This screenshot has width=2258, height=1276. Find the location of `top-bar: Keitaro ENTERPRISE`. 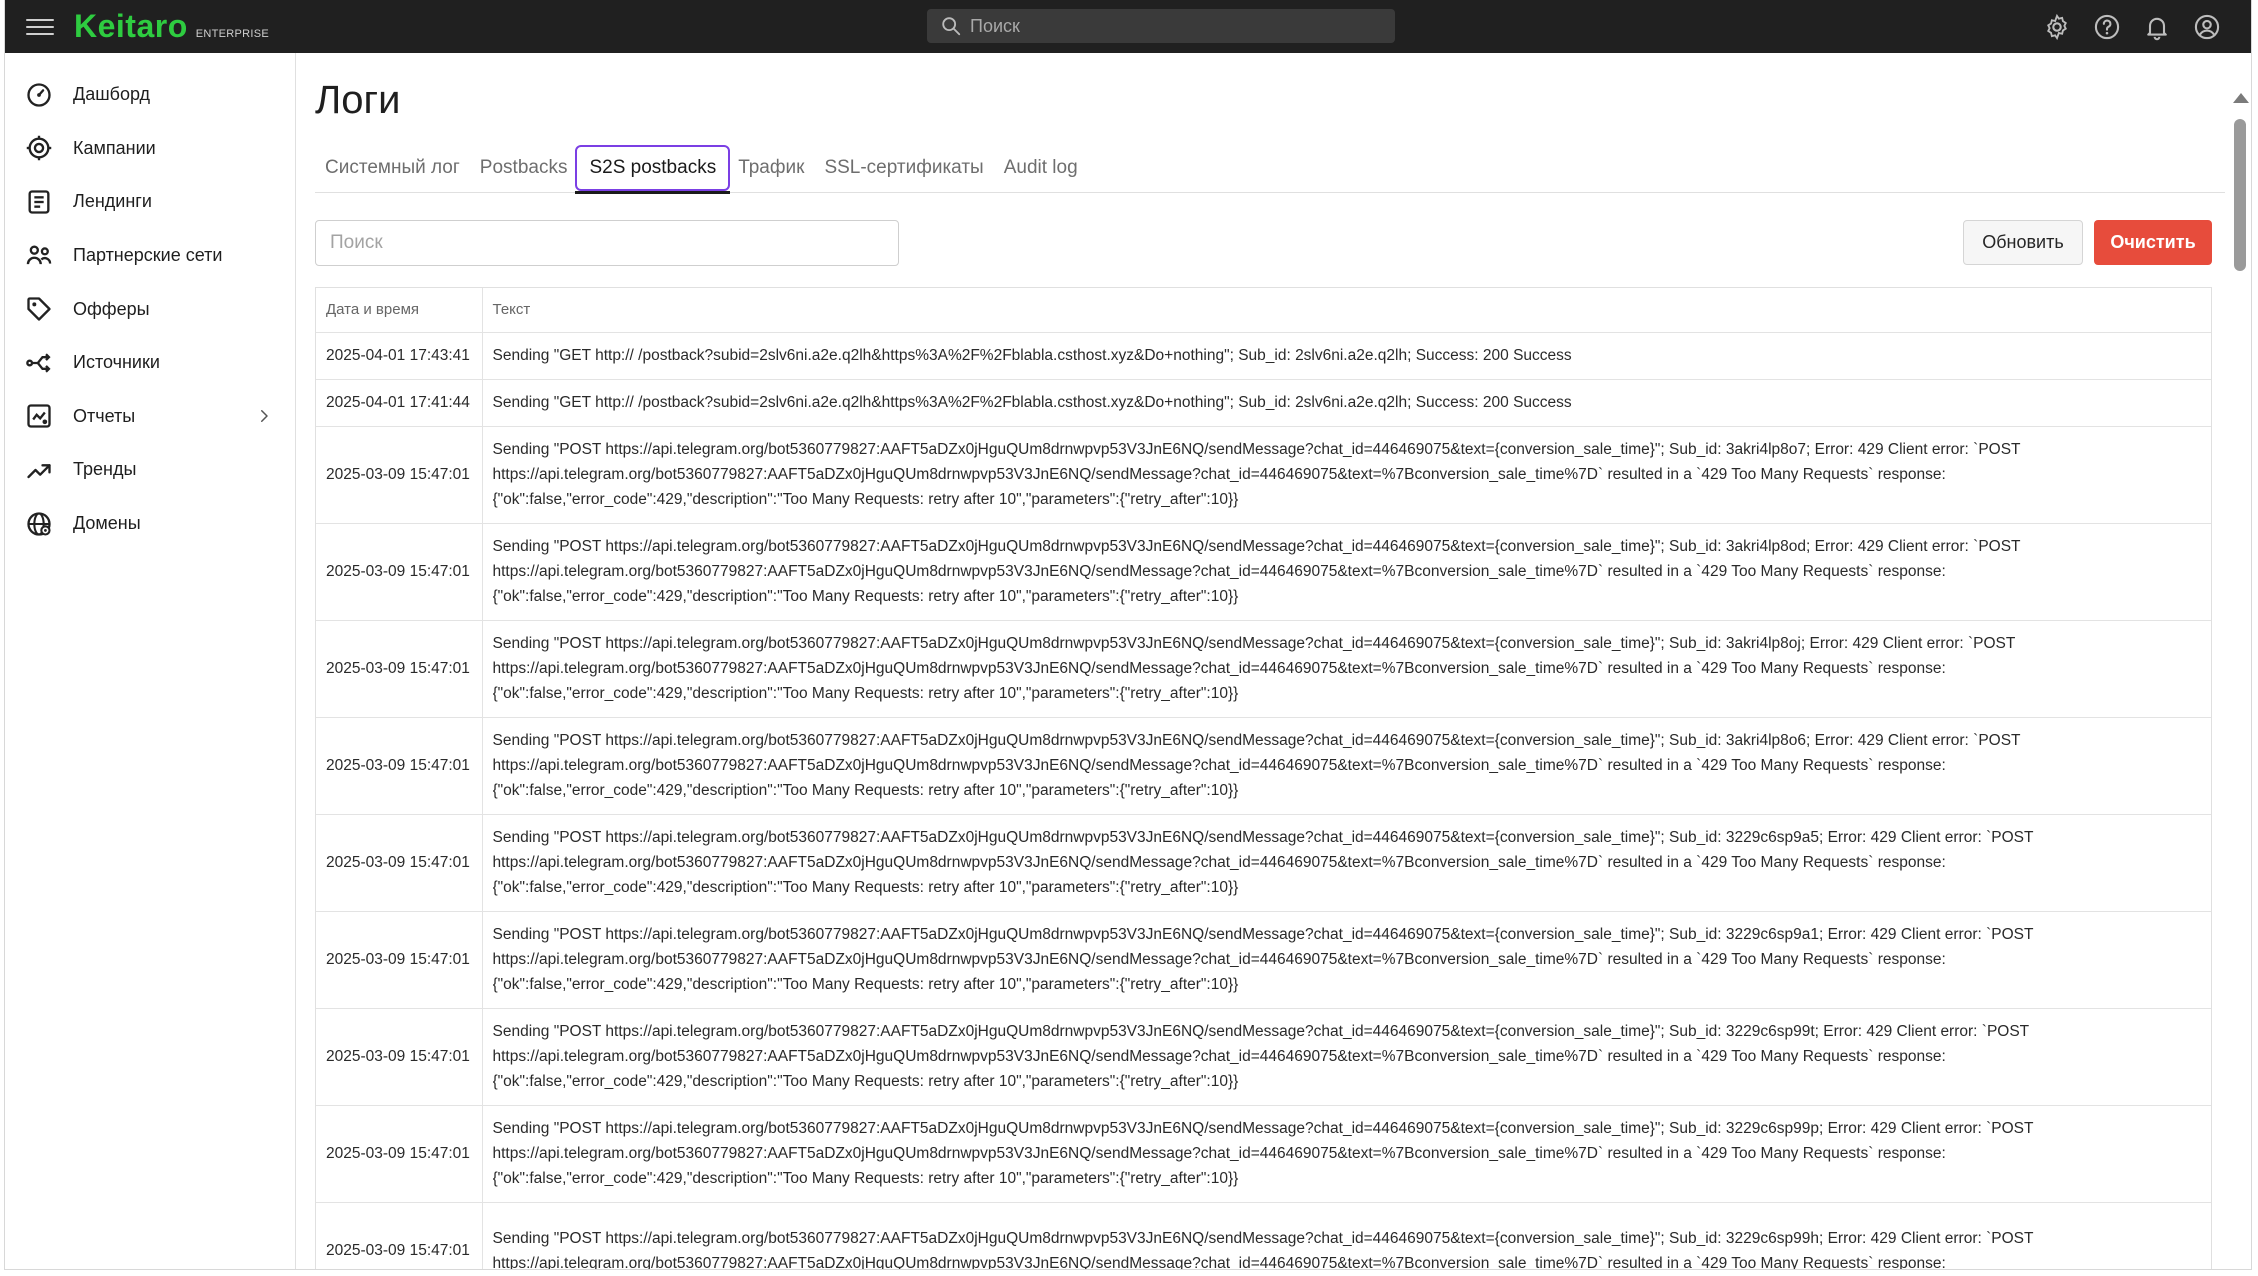

top-bar: Keitaro ENTERPRISE is located at coordinates (1128, 26).